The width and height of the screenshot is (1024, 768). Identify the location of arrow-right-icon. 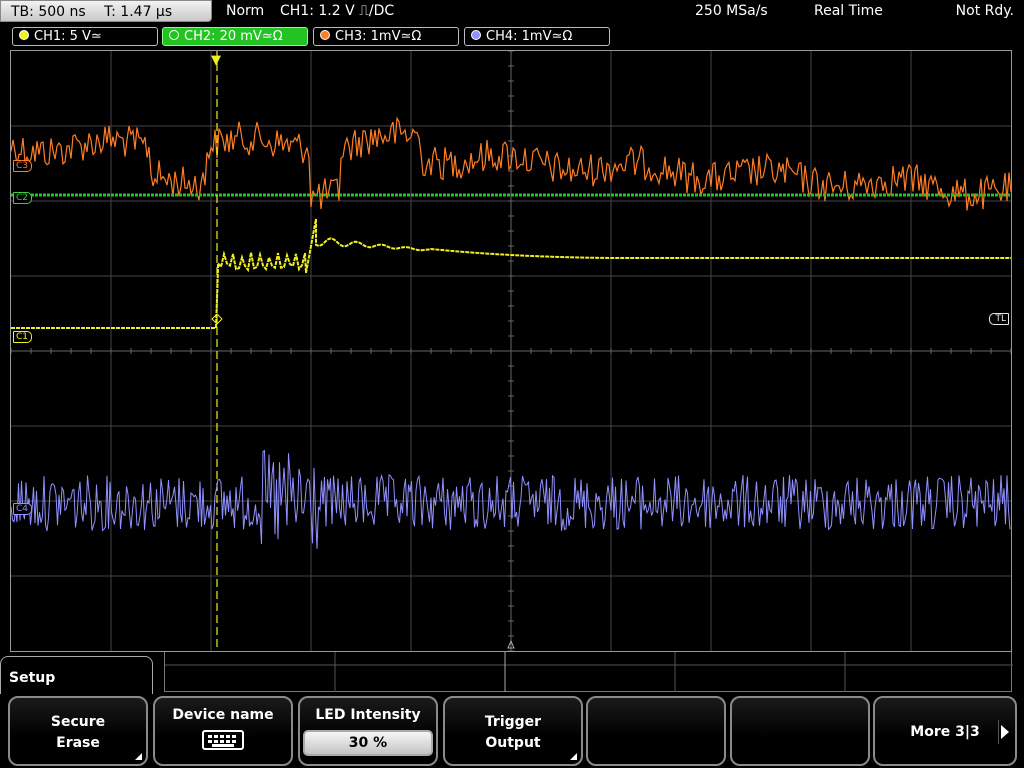
(1005, 732).